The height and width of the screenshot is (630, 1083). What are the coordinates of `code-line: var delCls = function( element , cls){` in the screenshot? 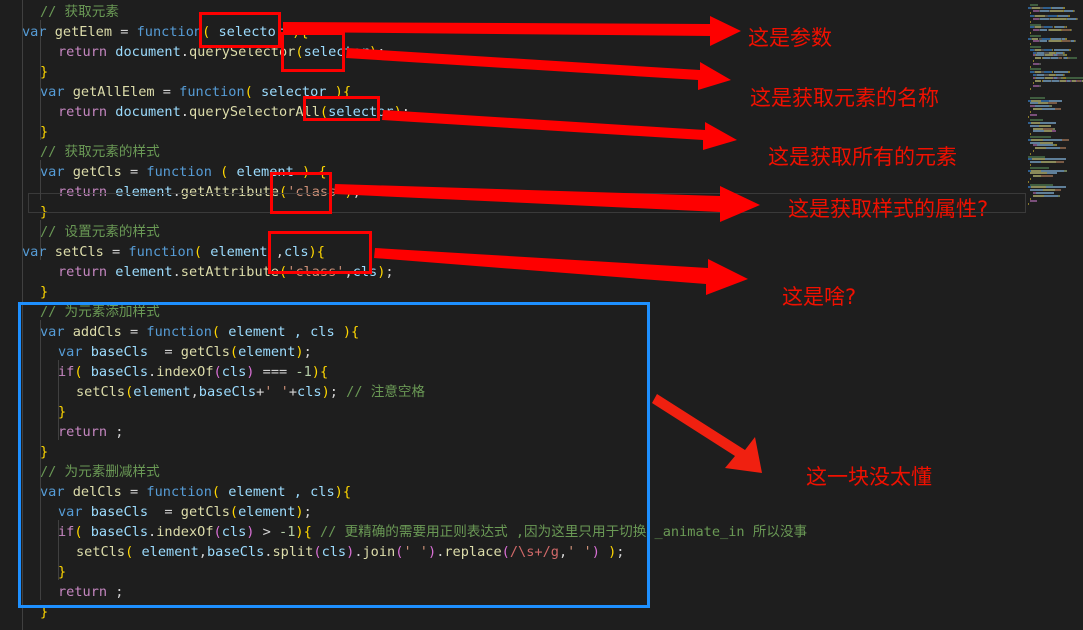 It's located at (195, 492).